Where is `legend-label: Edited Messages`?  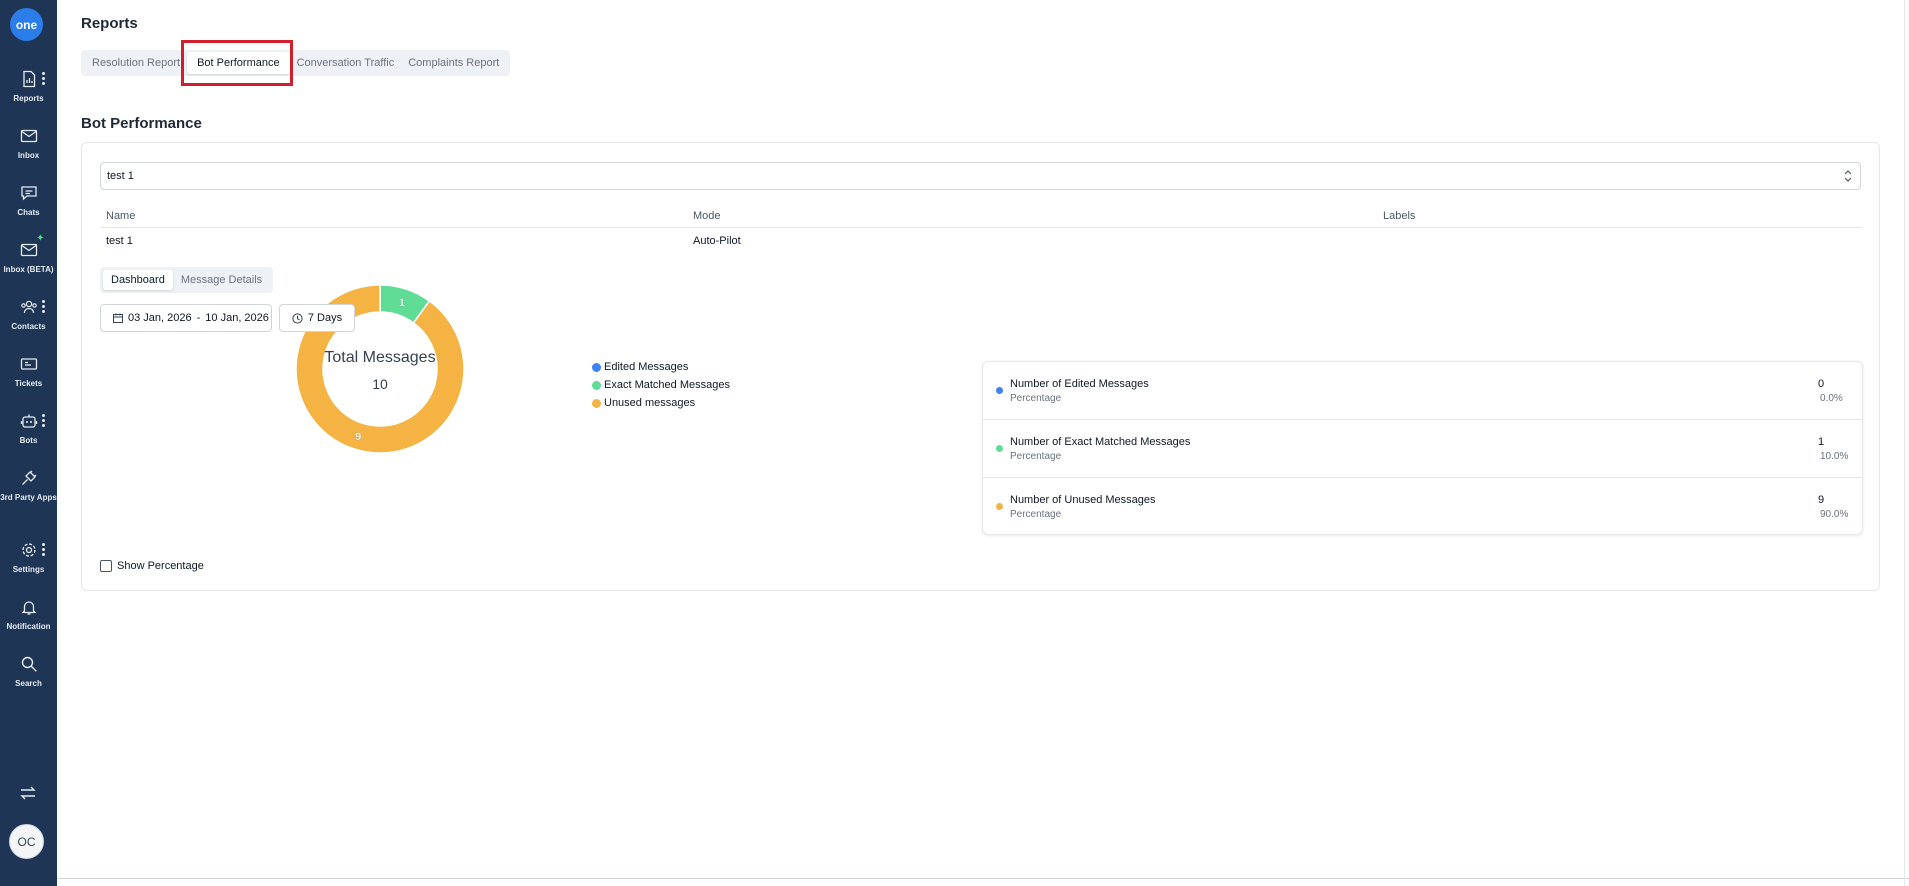 legend-label: Edited Messages is located at coordinates (646, 367).